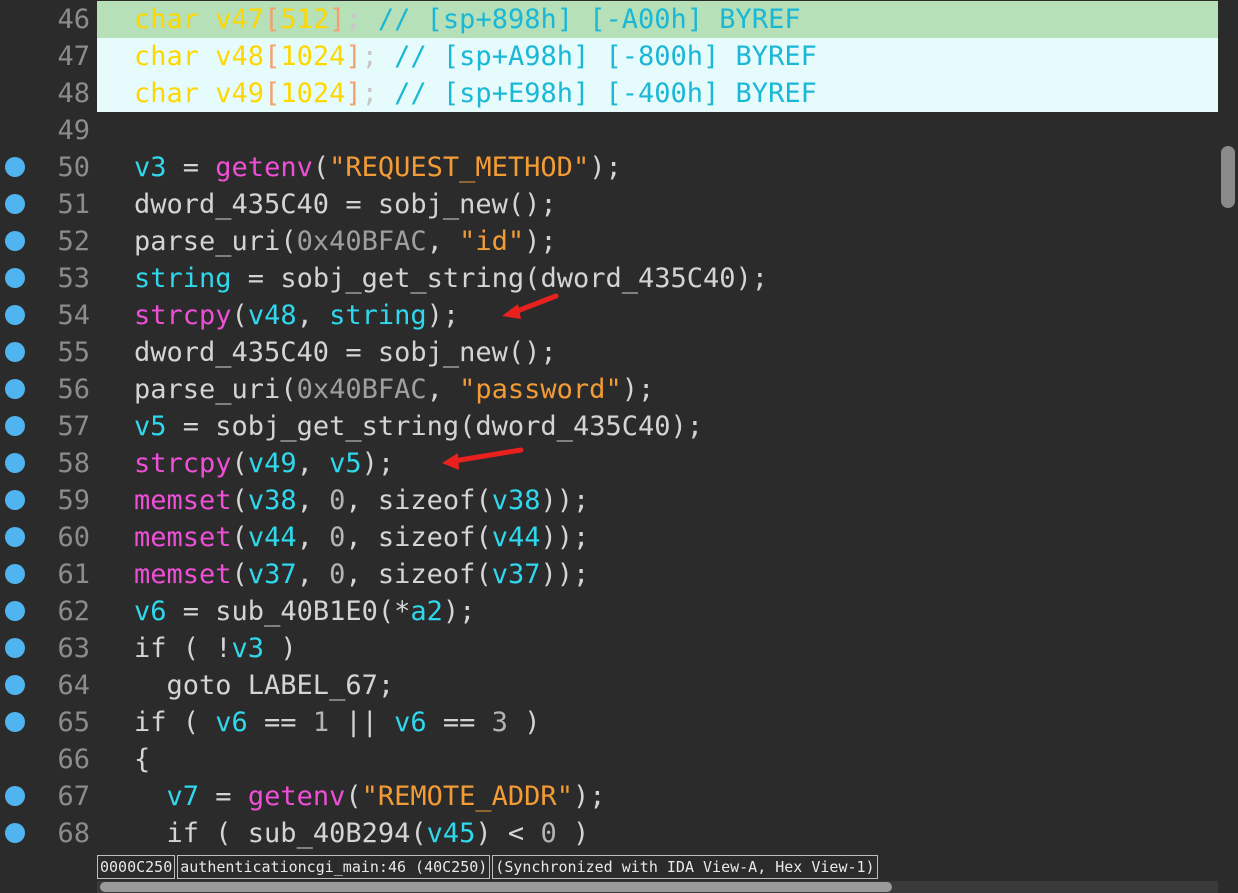 This screenshot has height=893, width=1238. I want to click on code-text: v7 = getenv("REMOTE_ADDR");, so click(370, 796).